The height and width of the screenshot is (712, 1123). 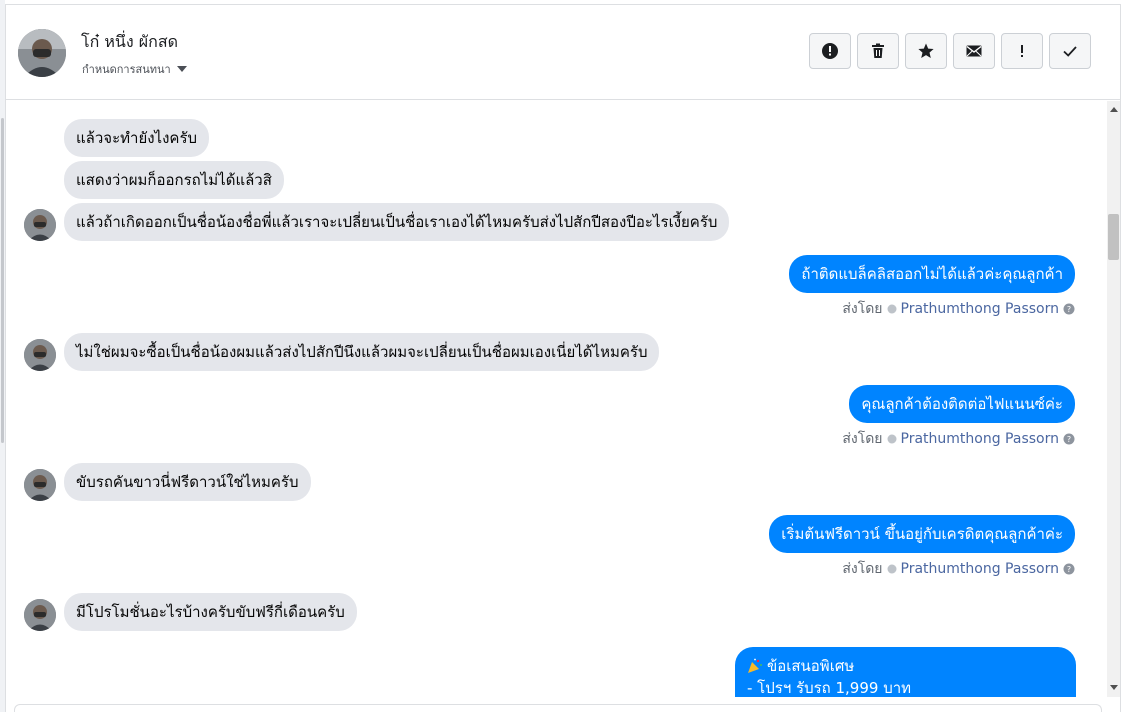 I want to click on follow-up-button, so click(x=1022, y=51).